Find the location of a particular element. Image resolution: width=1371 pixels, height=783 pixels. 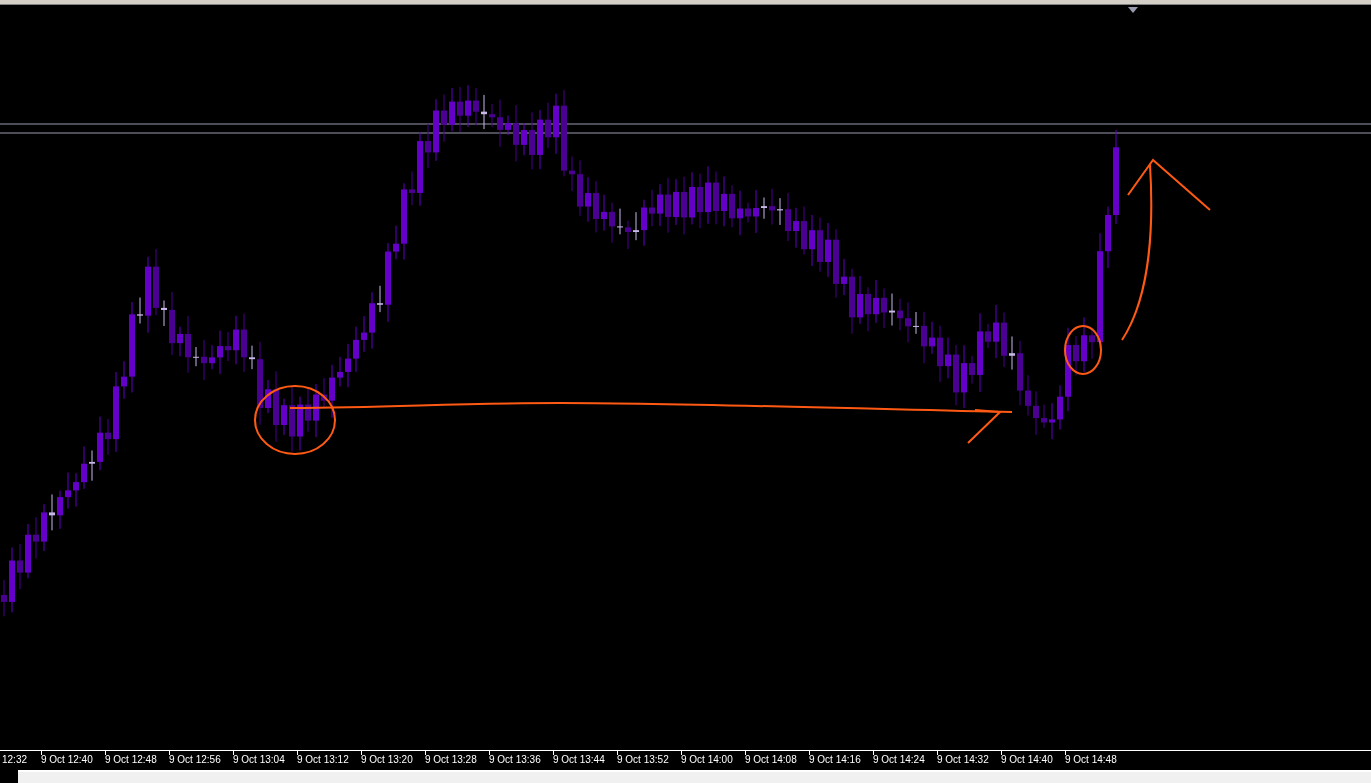

time-label: 9 Oct 14:00 is located at coordinates (707, 760).